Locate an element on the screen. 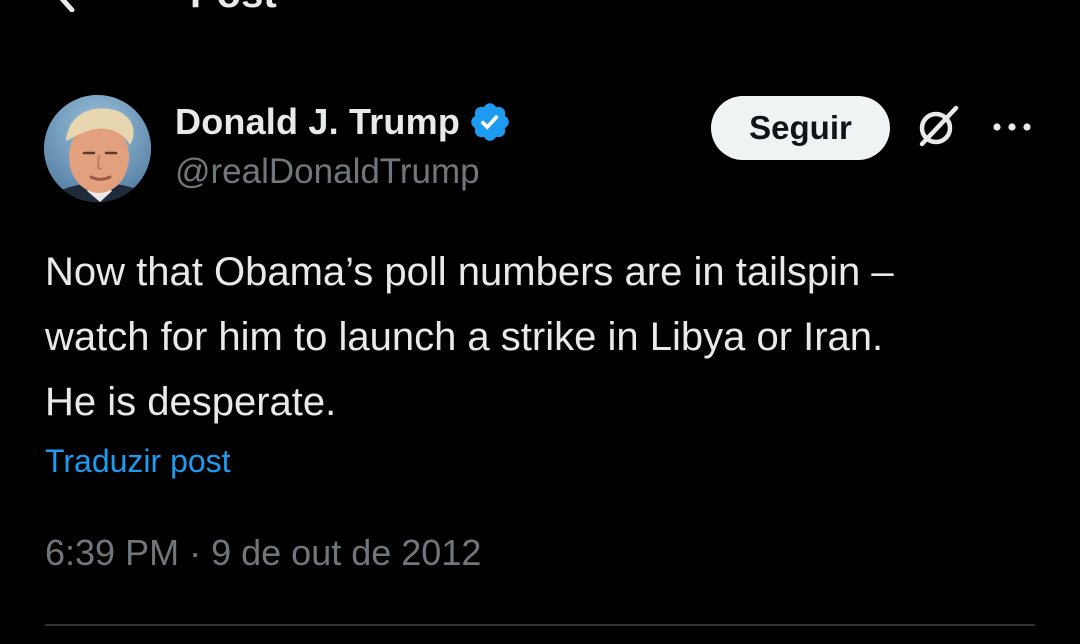 The height and width of the screenshot is (644, 1080). translate-post-link: Traduzir post is located at coordinates (138, 461).